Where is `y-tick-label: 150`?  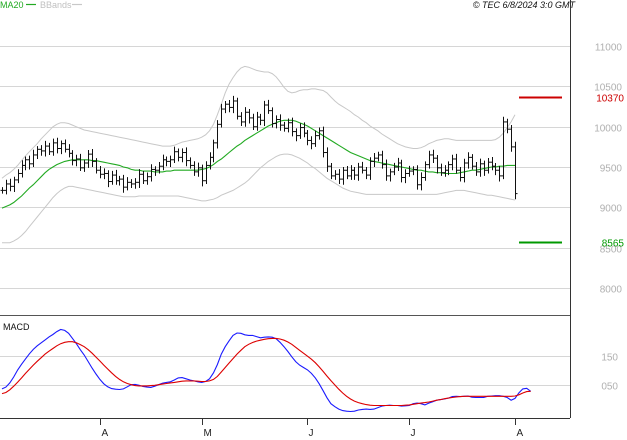
y-tick-label: 150 is located at coordinates (609, 358).